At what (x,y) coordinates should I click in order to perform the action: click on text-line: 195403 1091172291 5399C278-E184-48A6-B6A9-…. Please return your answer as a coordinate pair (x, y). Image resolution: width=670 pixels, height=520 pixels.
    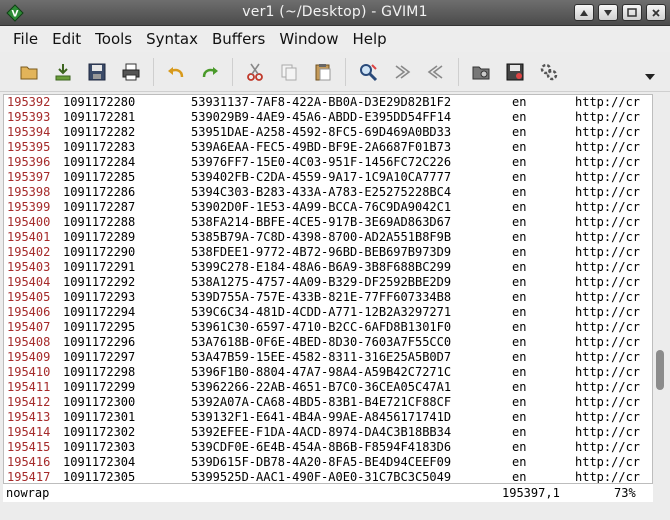
    Looking at the image, I should click on (328, 267).